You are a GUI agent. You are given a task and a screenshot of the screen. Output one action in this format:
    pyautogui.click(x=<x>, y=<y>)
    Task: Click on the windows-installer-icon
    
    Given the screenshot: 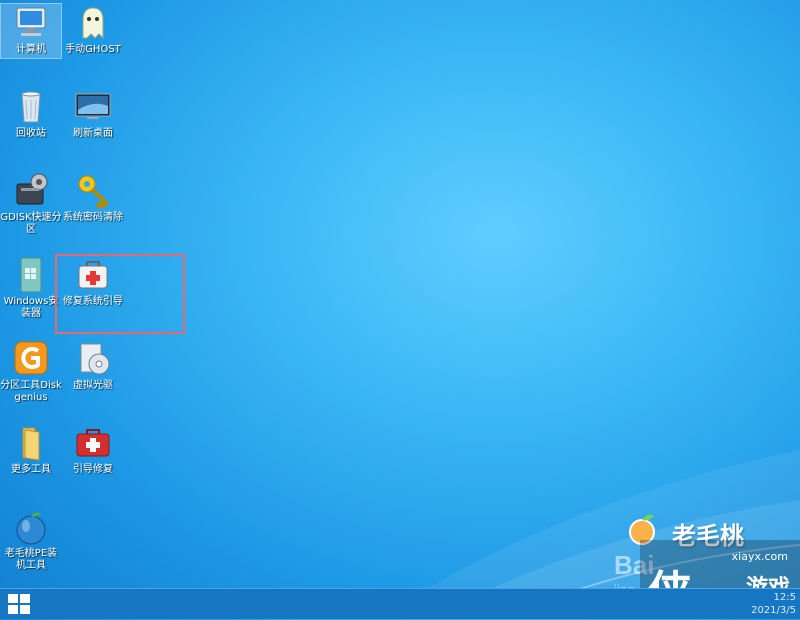 What is the action you would take?
    pyautogui.click(x=31, y=275)
    